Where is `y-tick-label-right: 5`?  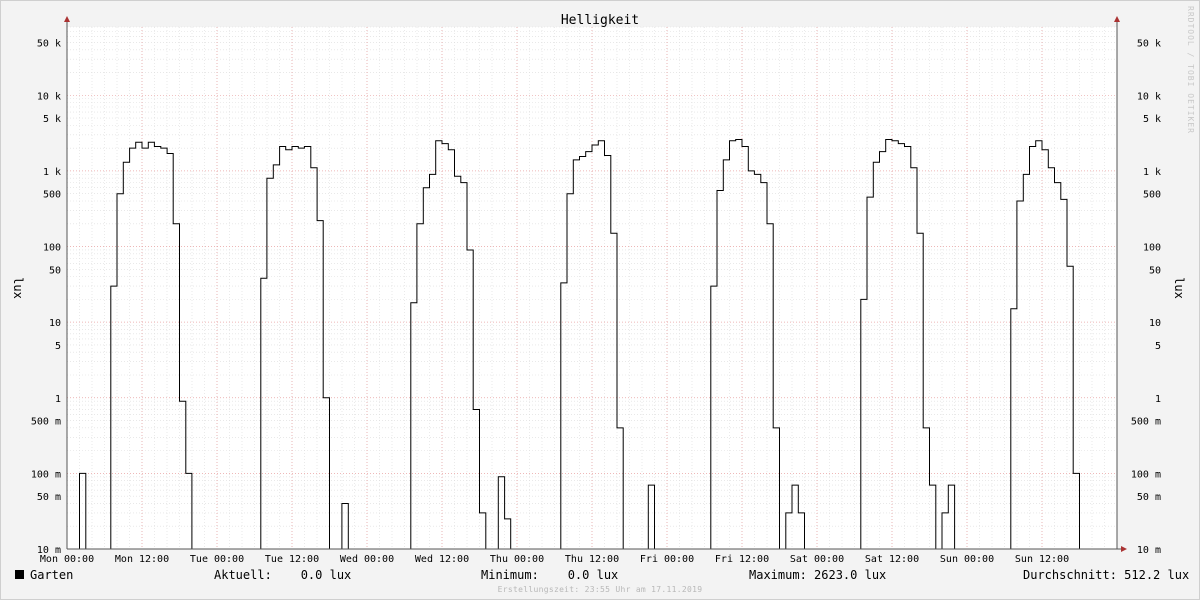
y-tick-label-right: 5 is located at coordinates (1158, 346).